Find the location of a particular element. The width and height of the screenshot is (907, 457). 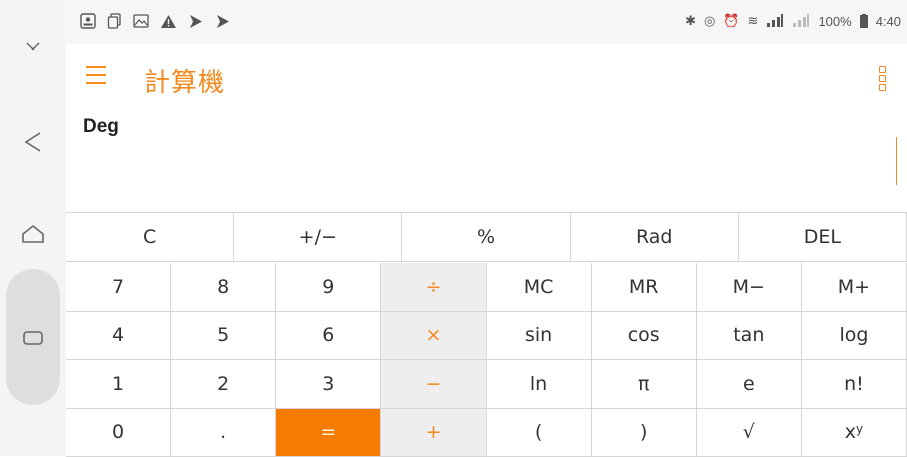

cos-button: cos is located at coordinates (644, 336).